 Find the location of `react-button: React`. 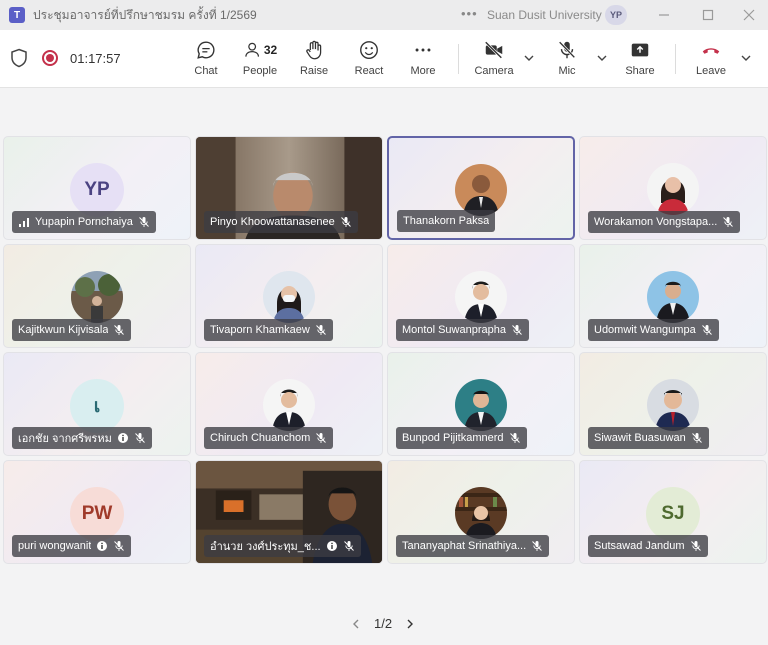

react-button: React is located at coordinates (369, 60).